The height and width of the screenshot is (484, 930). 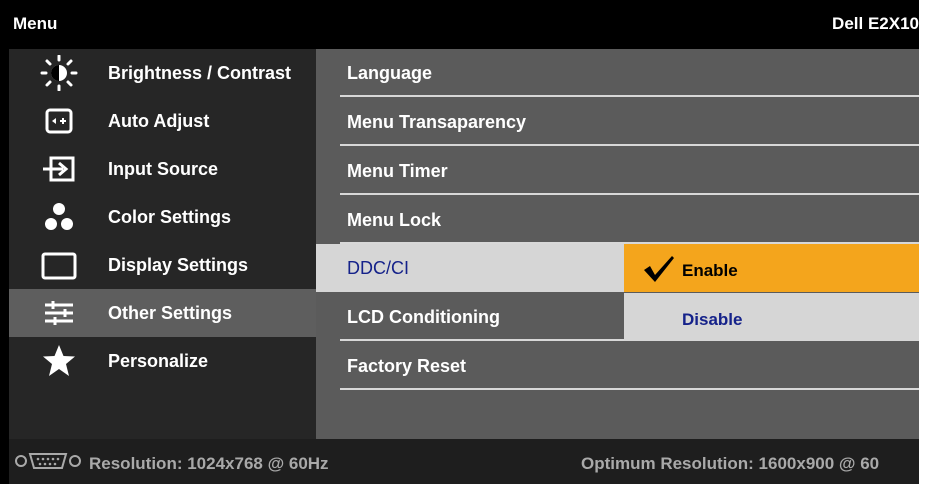 I want to click on option-label: Factory Reset, so click(x=407, y=366).